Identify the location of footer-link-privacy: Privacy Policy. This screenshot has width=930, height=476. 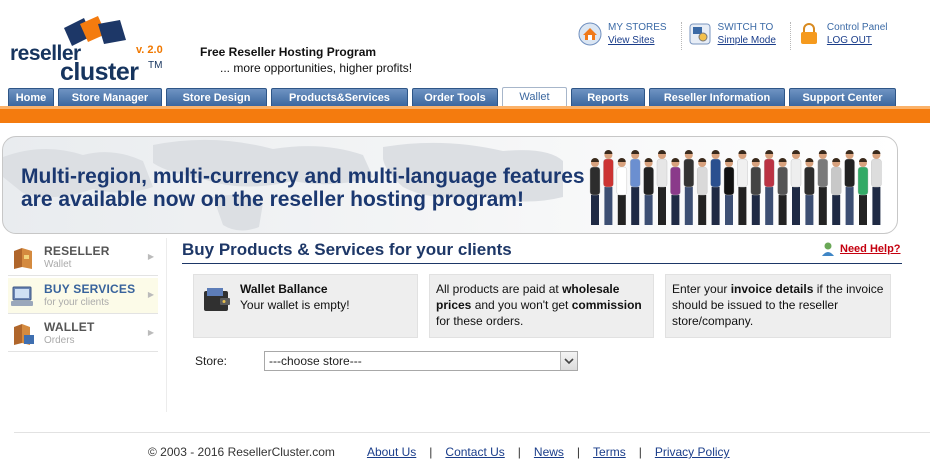
(692, 452).